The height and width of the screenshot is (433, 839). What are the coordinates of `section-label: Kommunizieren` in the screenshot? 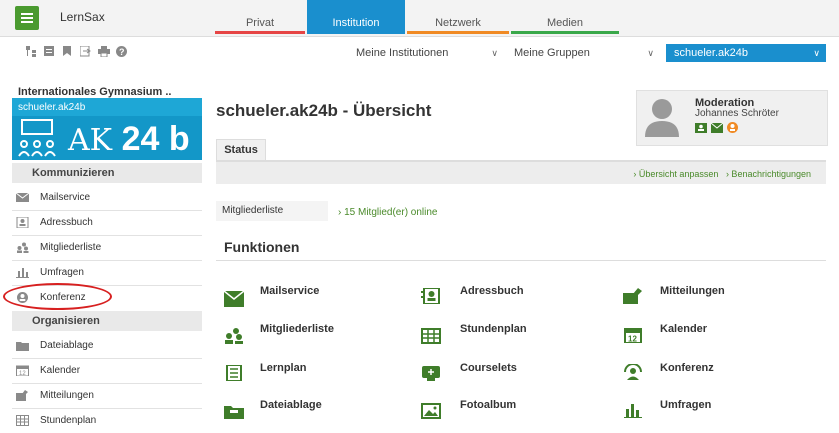 It's located at (73, 173).